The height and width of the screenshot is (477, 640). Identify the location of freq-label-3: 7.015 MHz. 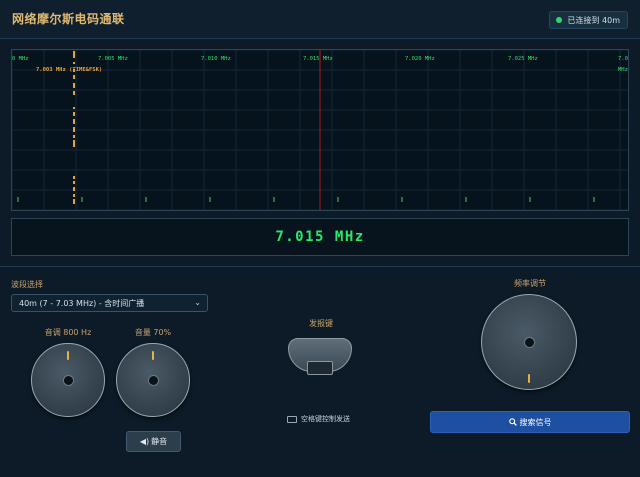
(318, 59).